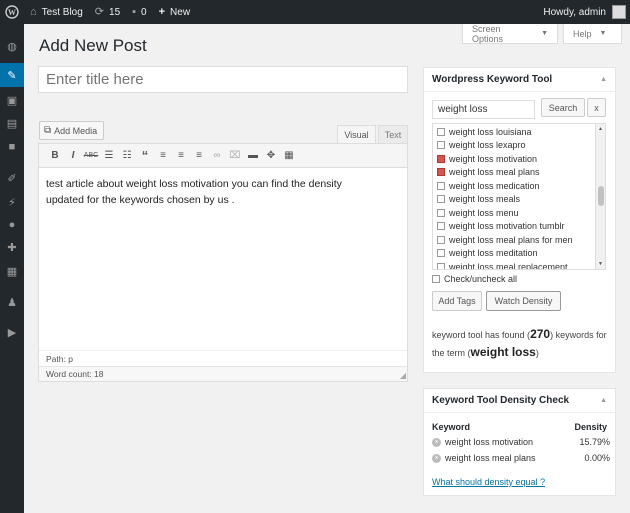  I want to click on my-account-link: Howdy, admin, so click(583, 12).